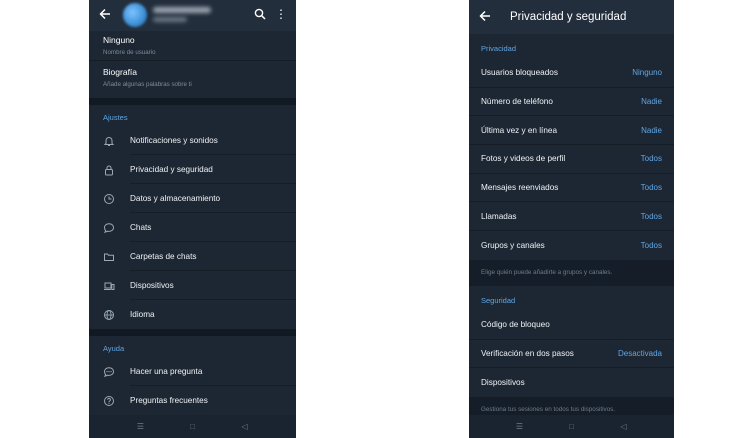  What do you see at coordinates (129, 52) in the screenshot?
I see `username-label: Nombre de usuario` at bounding box center [129, 52].